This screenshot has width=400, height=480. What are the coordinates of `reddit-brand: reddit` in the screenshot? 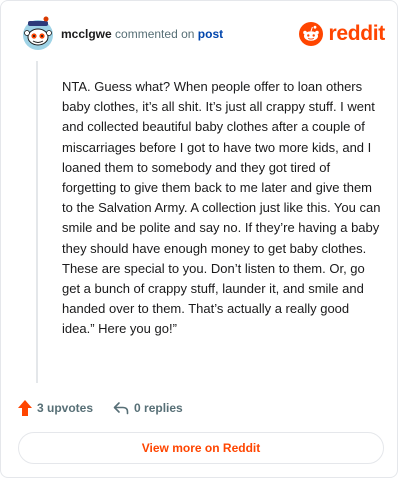 It's located at (342, 34).